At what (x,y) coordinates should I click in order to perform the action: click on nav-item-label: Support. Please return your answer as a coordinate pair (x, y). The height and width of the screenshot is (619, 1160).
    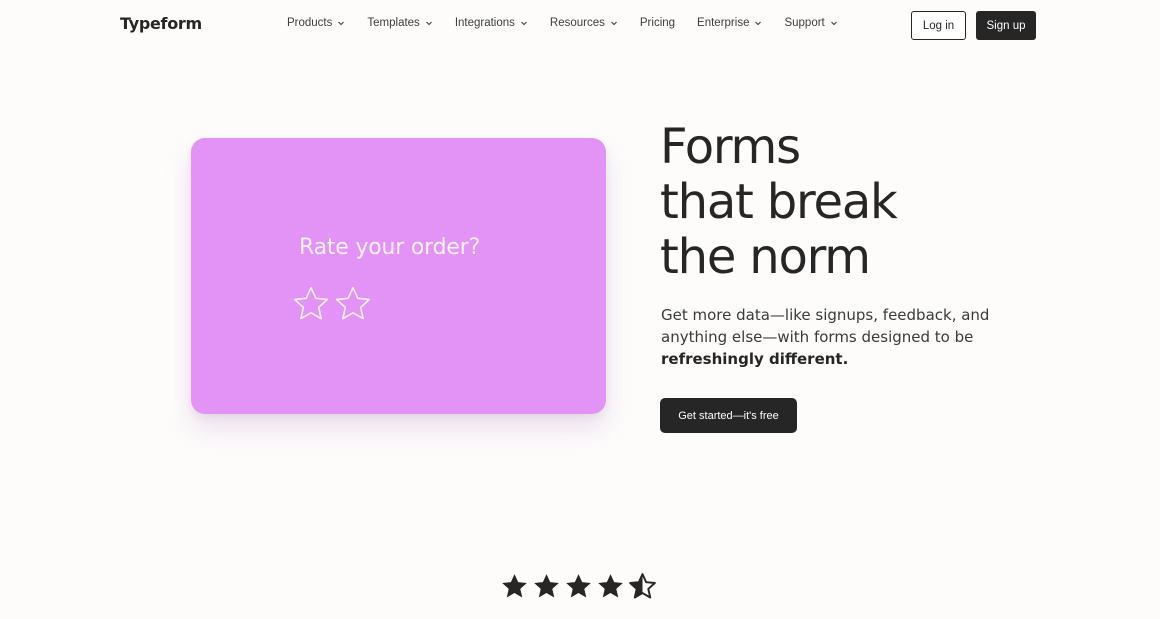
    Looking at the image, I should click on (804, 23).